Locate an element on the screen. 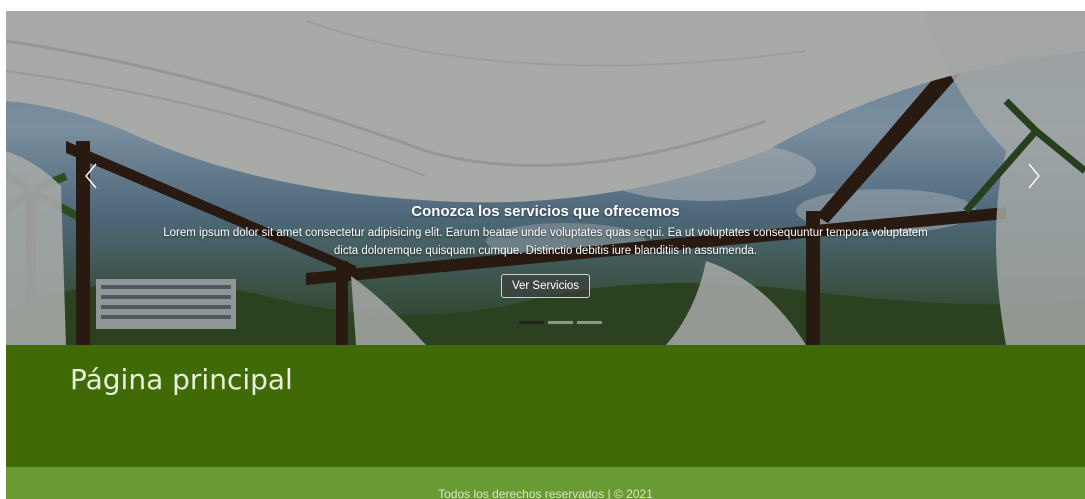 This screenshot has height=499, width=1085. footer: Todos los derechos reservados | © 2021 is located at coordinates (545, 483).